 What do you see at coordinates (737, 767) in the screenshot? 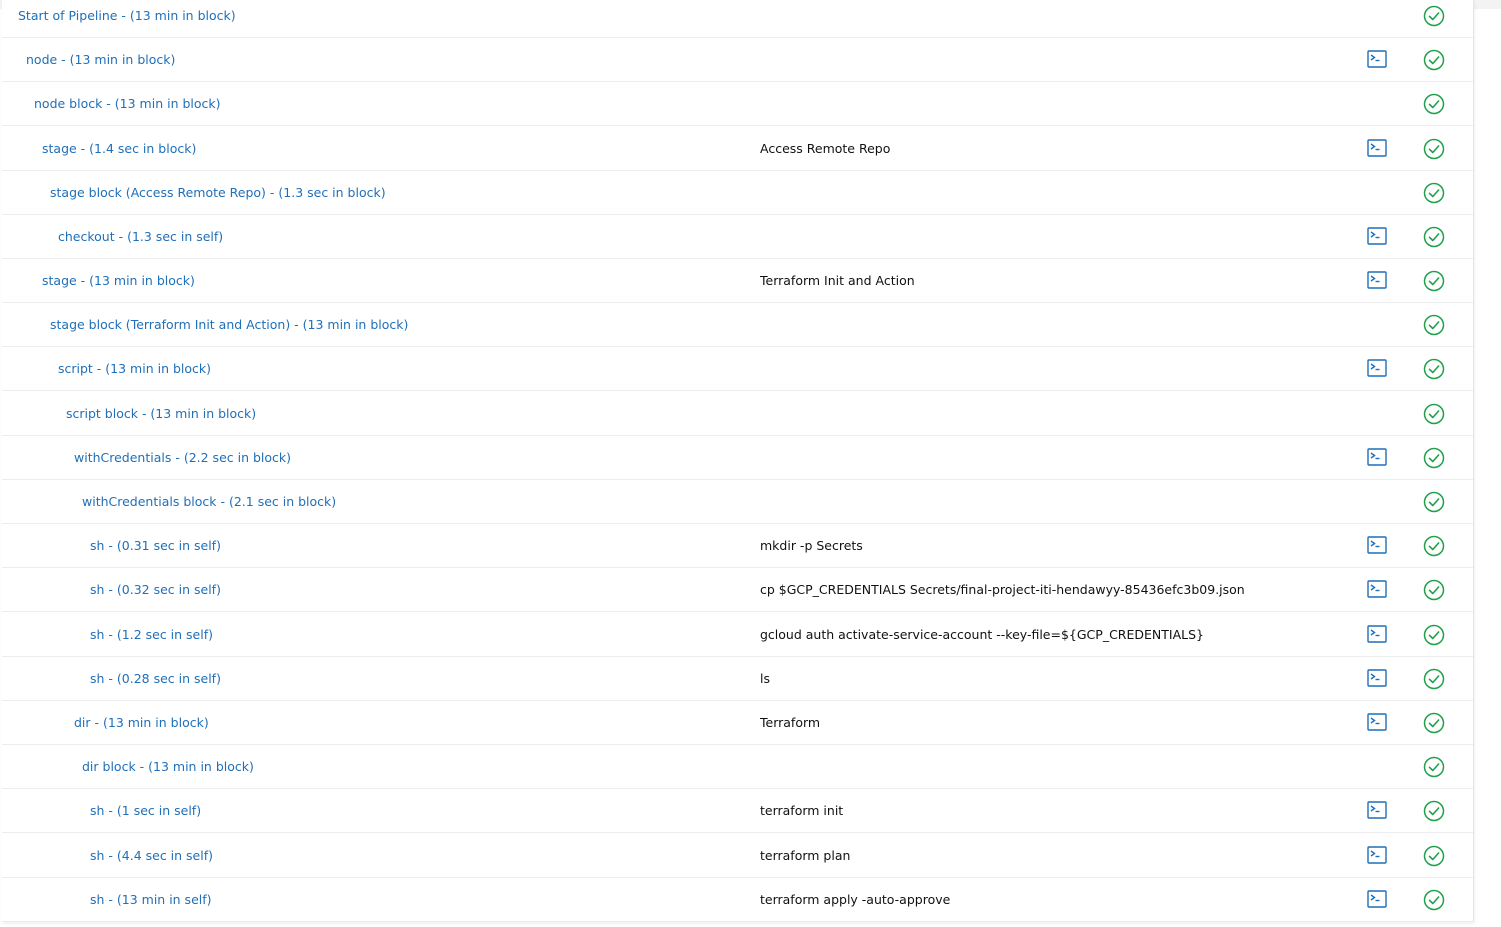
I see `step-row: dir block - (13 min in block)` at bounding box center [737, 767].